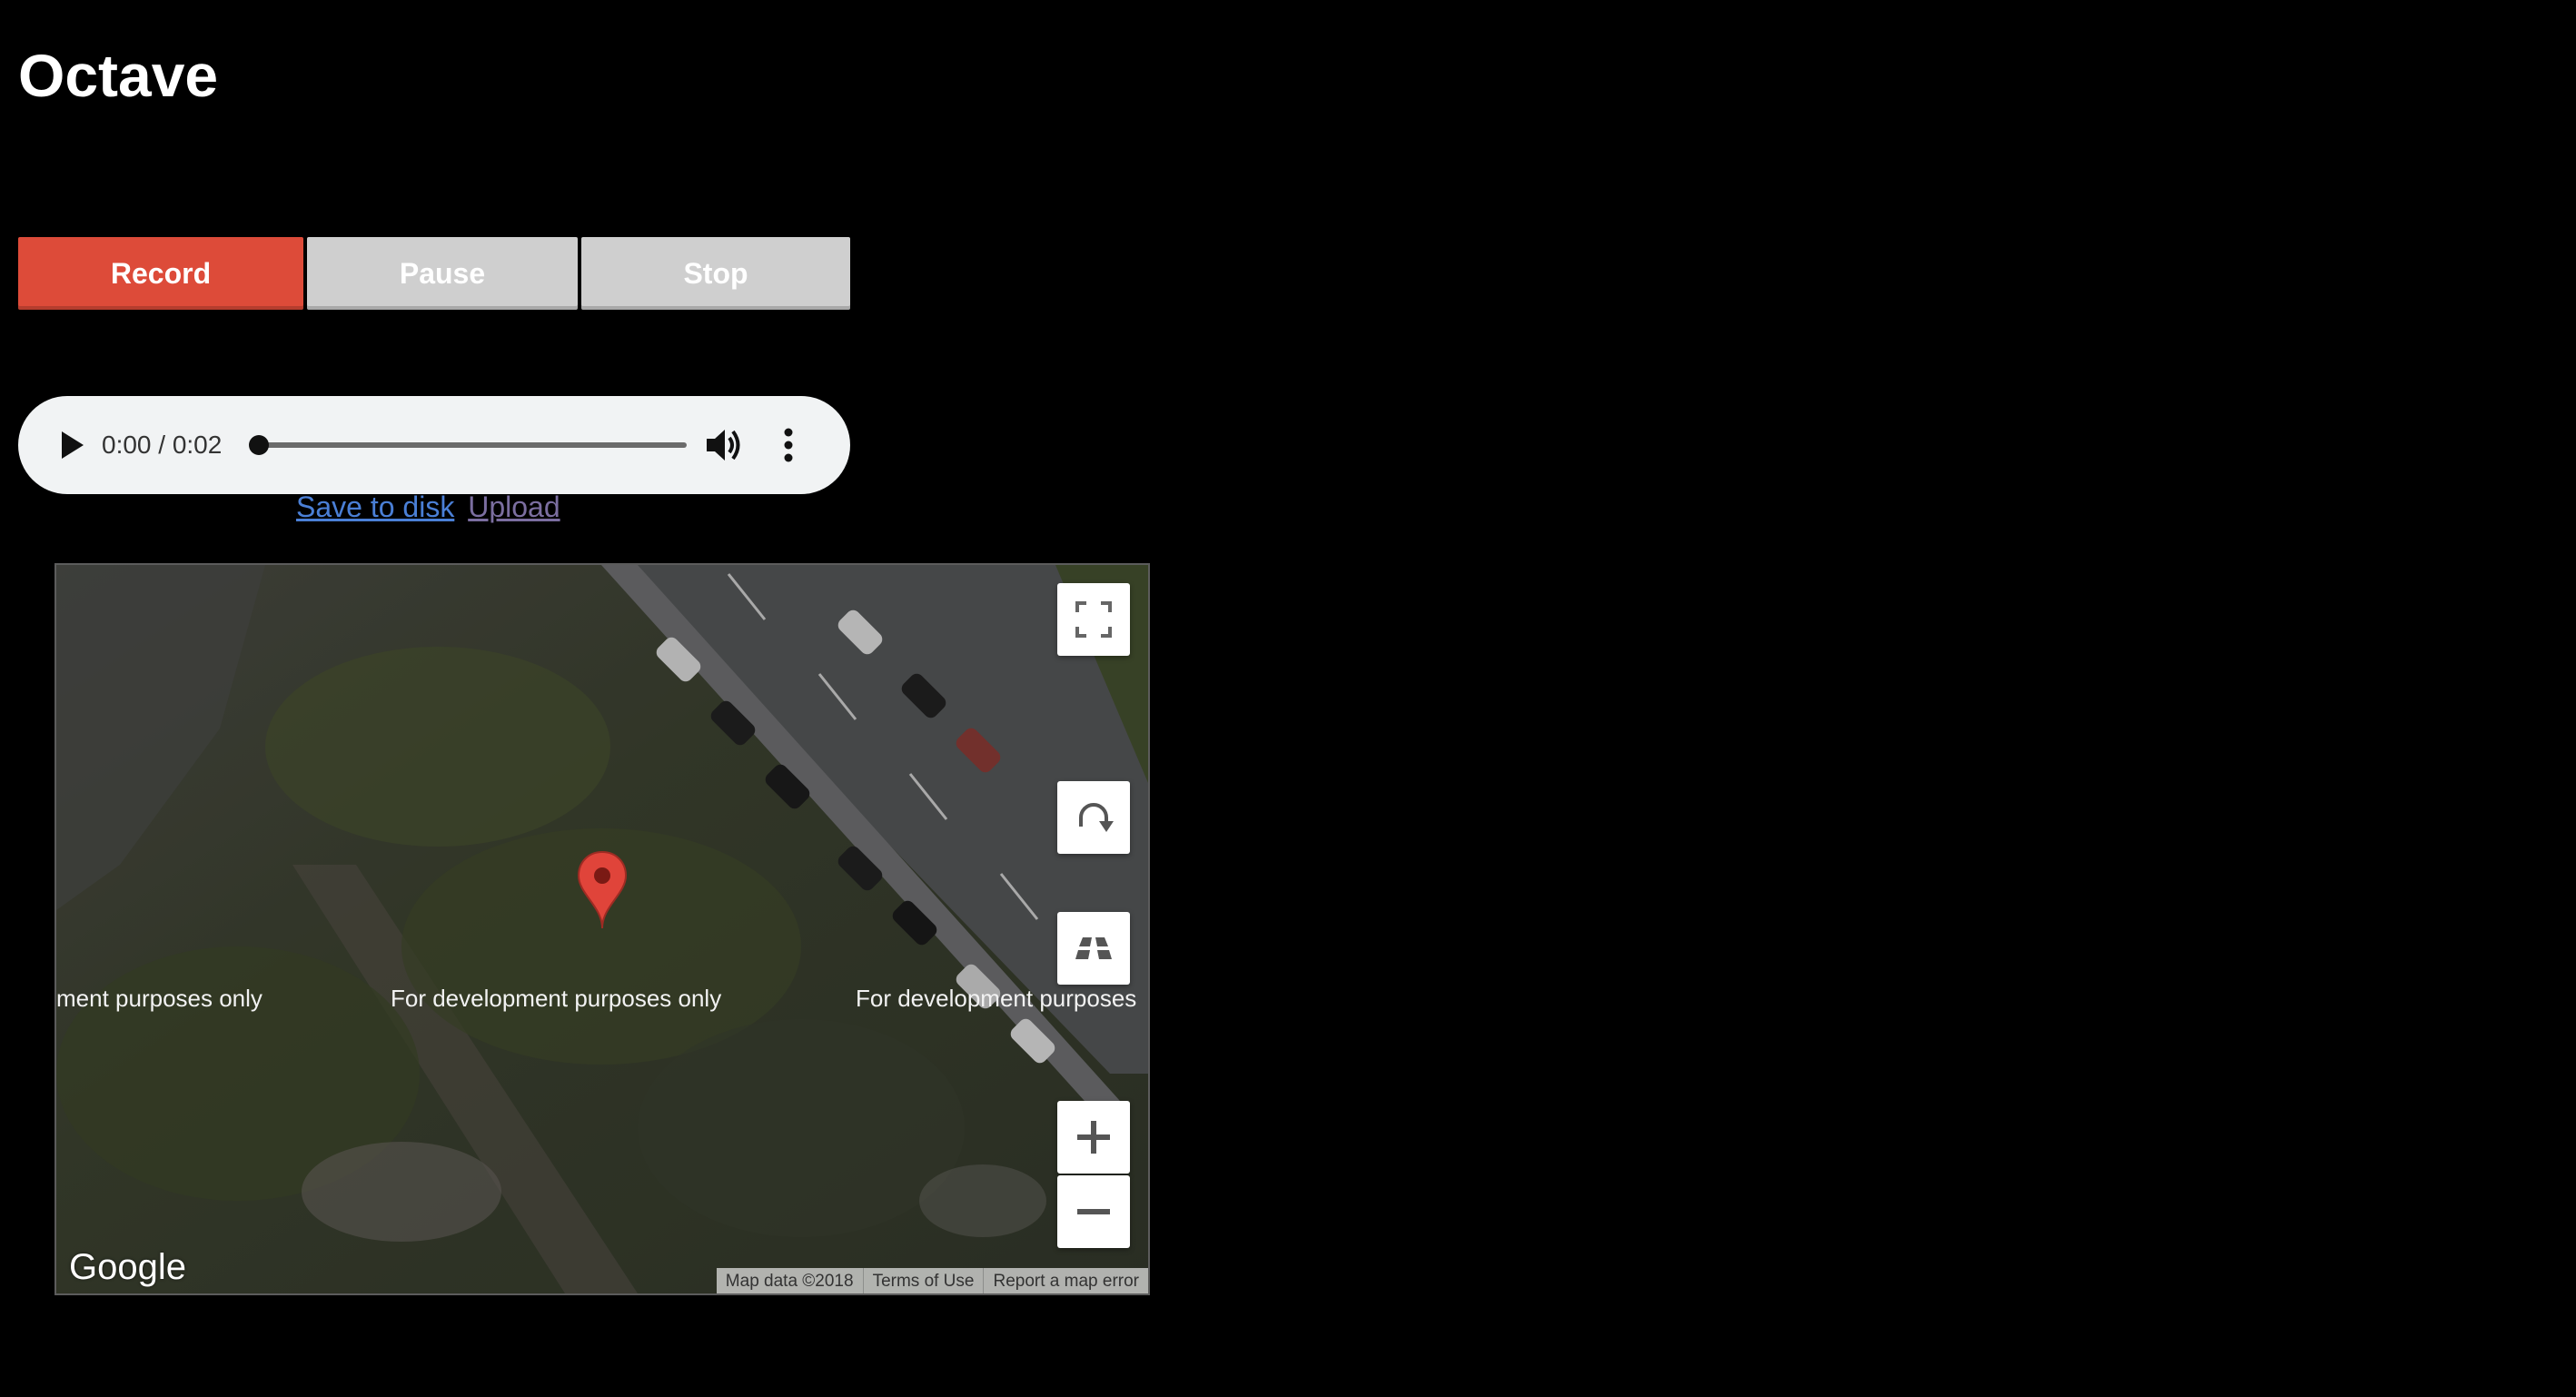 This screenshot has height=1397, width=2576. I want to click on pause-button: Pause, so click(442, 273).